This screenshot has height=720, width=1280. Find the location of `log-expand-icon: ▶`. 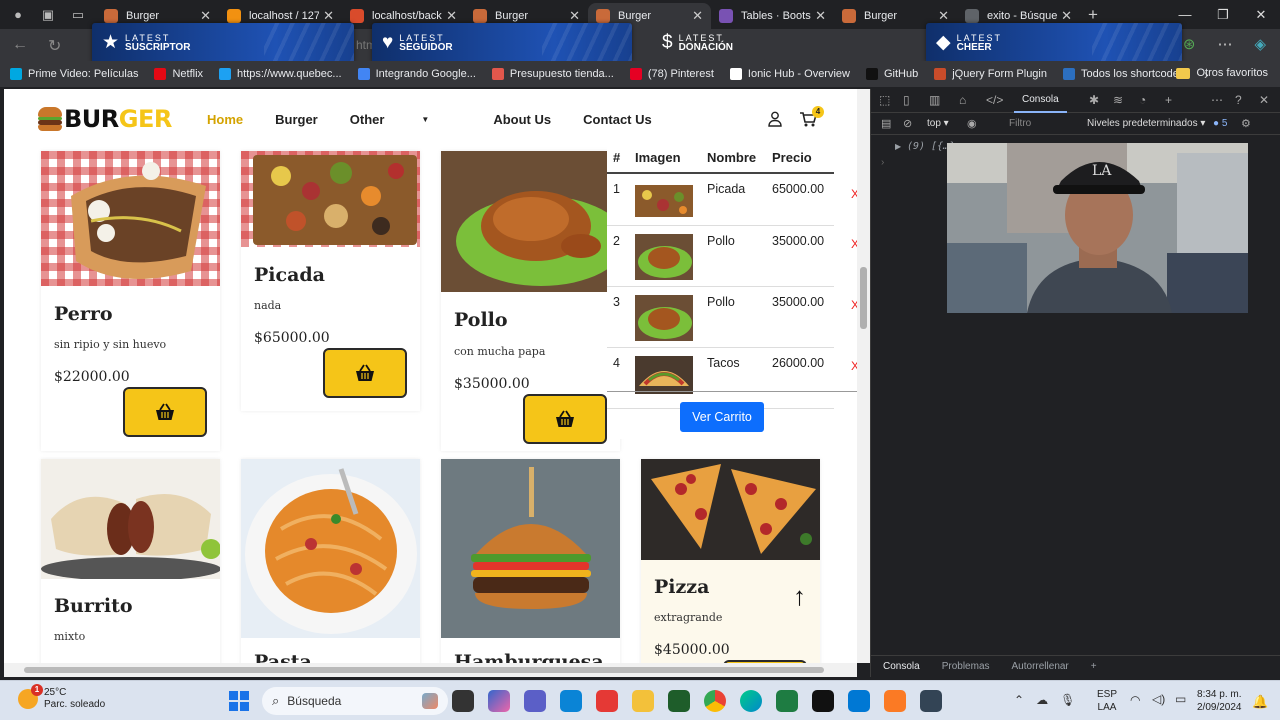

log-expand-icon: ▶ is located at coordinates (898, 146).